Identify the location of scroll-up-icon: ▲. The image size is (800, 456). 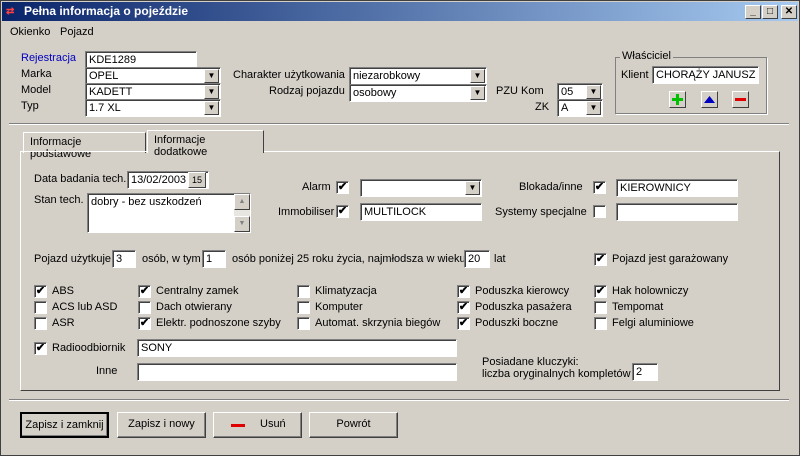
(242, 202).